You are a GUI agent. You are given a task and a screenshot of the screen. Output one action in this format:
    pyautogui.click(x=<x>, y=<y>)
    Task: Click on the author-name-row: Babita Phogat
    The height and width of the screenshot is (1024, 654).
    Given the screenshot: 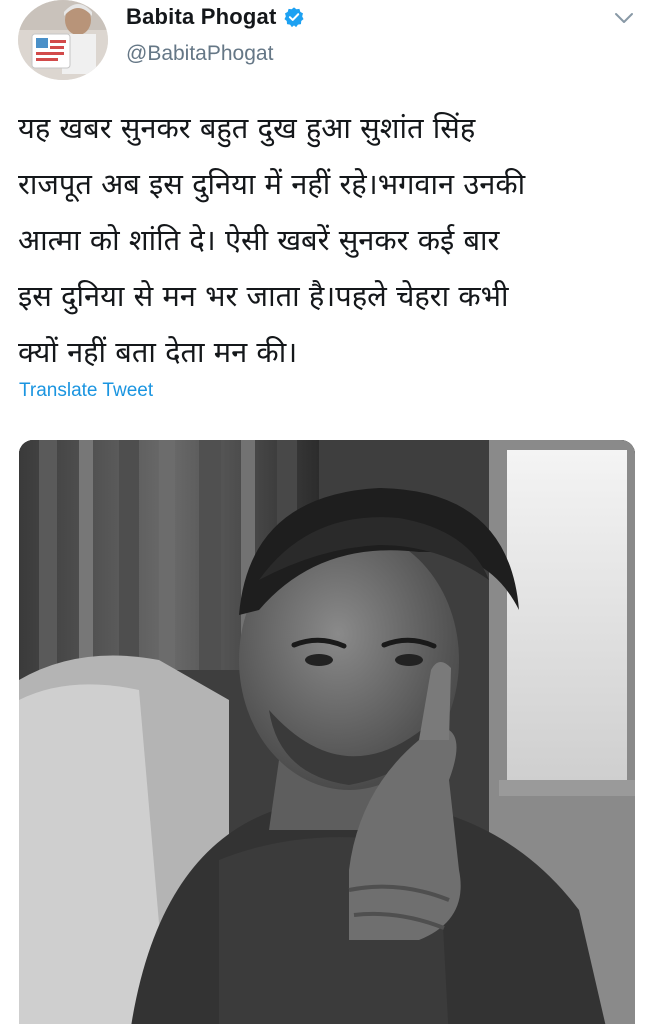 What is the action you would take?
    pyautogui.click(x=215, y=17)
    